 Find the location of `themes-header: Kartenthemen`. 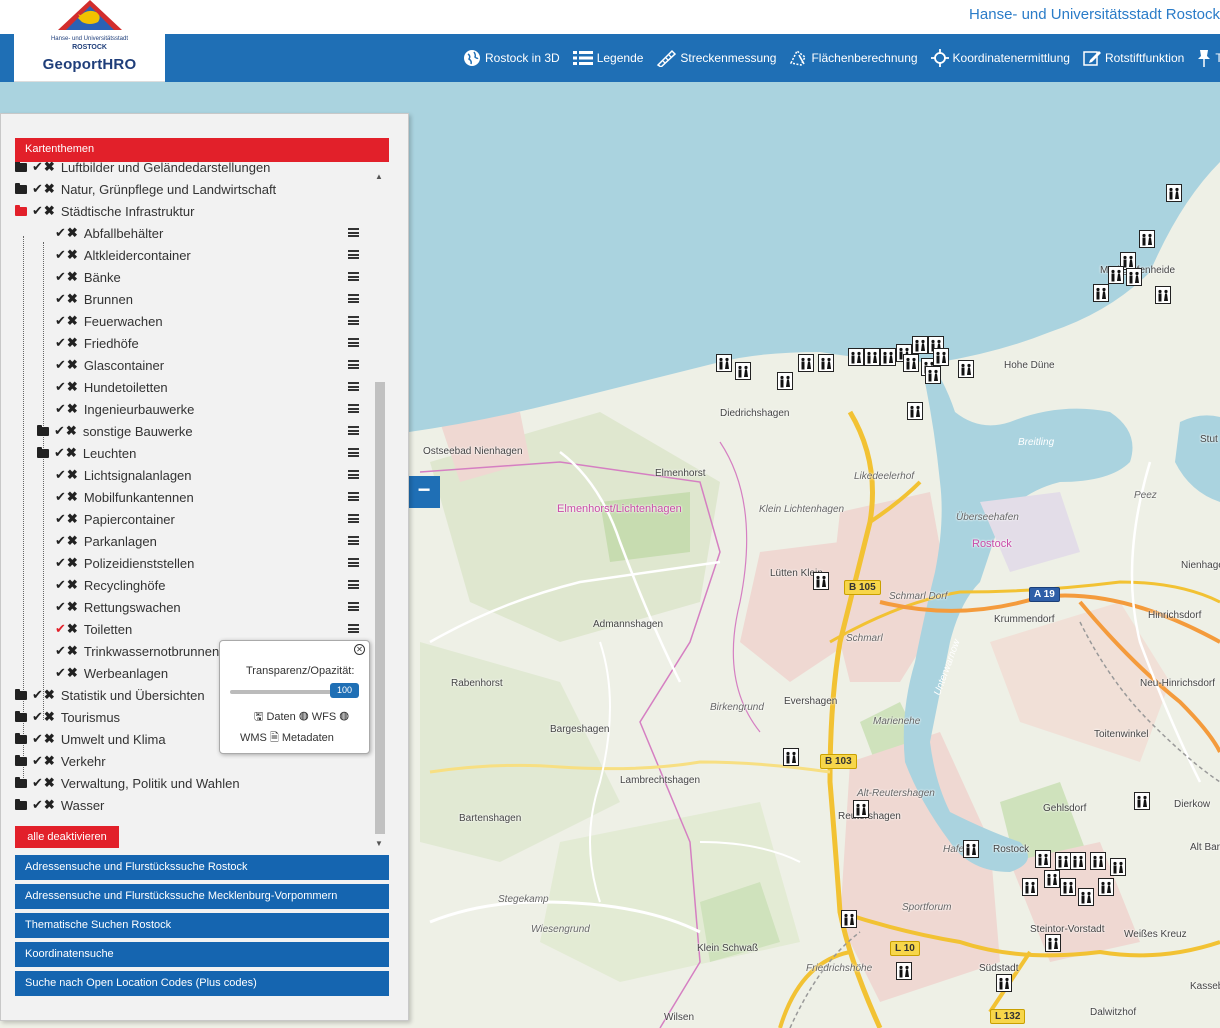

themes-header: Kartenthemen is located at coordinates (202, 150).